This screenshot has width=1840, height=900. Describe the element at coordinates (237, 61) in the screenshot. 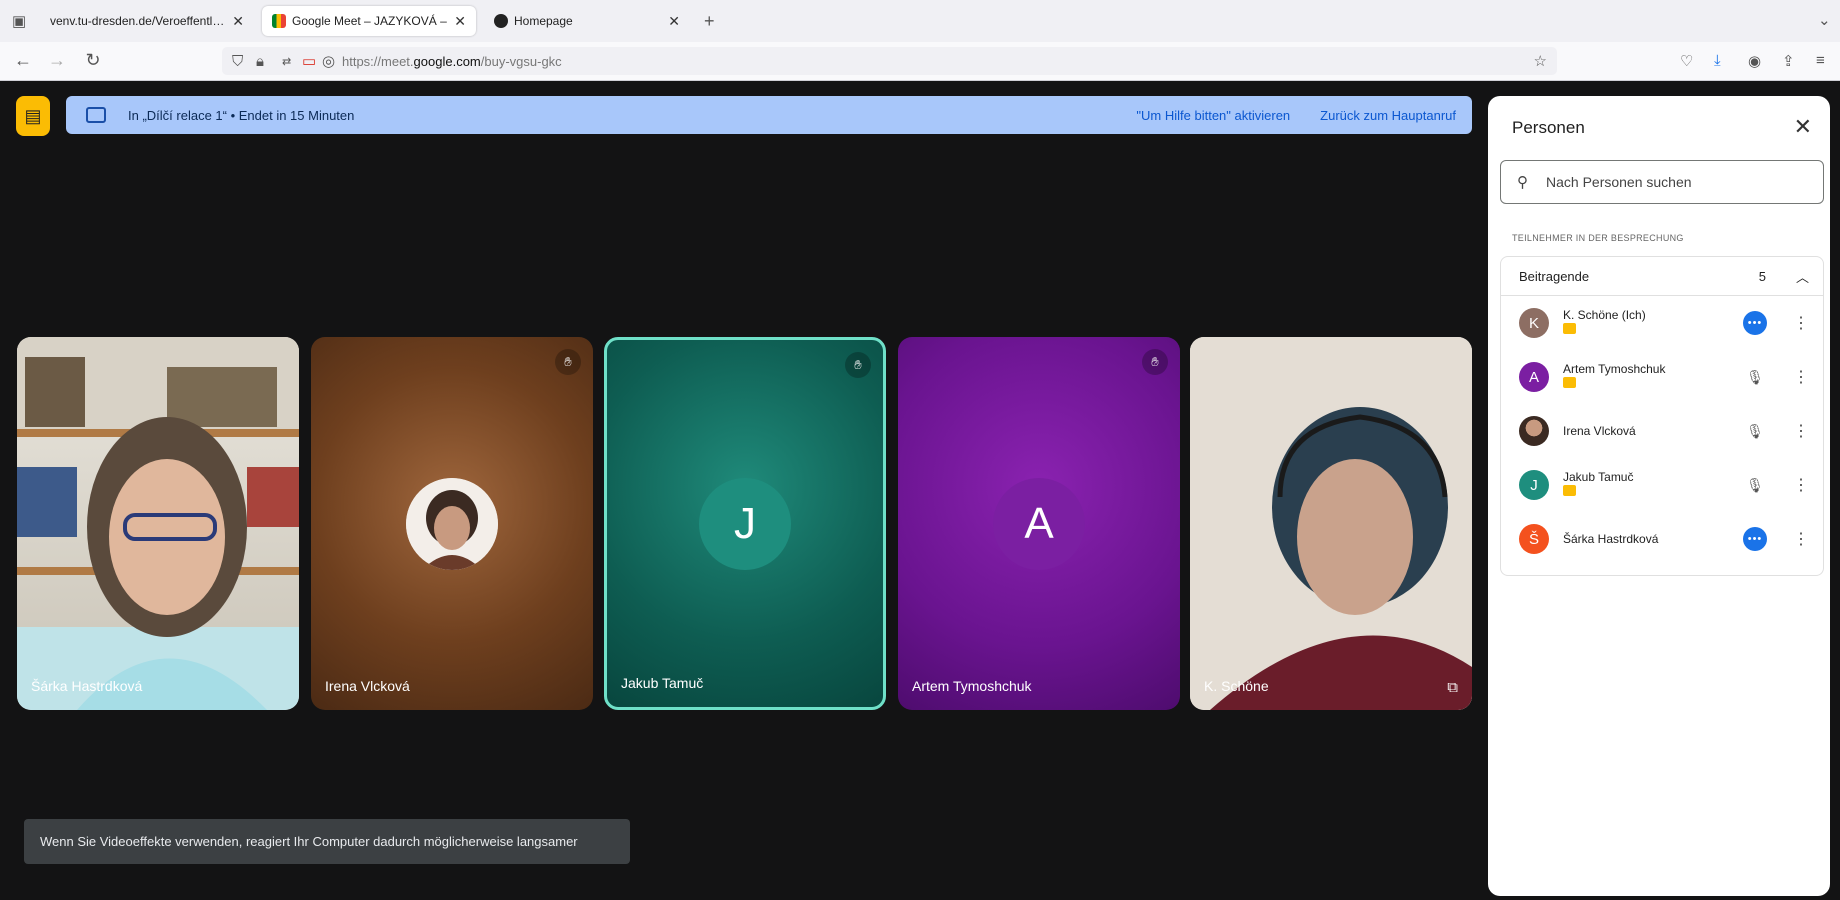

I see `shield-icon: ⛉` at that location.